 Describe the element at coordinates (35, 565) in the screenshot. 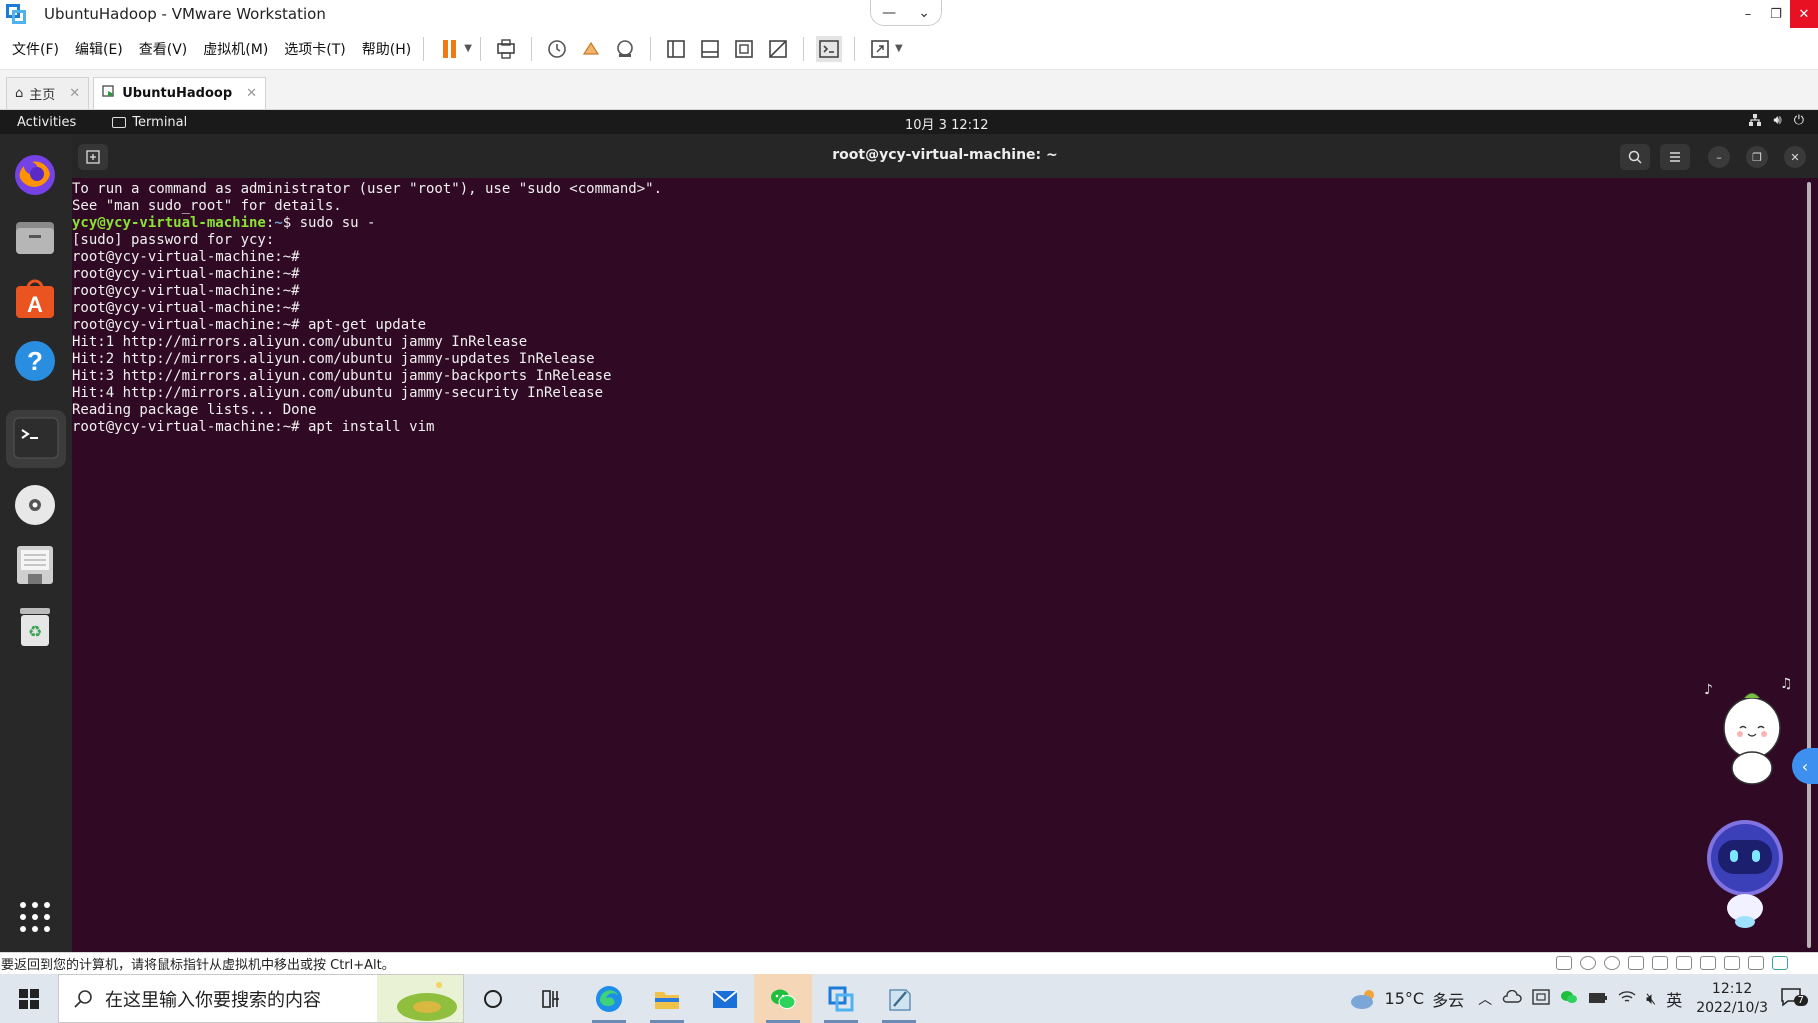

I see `floppy-icon` at that location.